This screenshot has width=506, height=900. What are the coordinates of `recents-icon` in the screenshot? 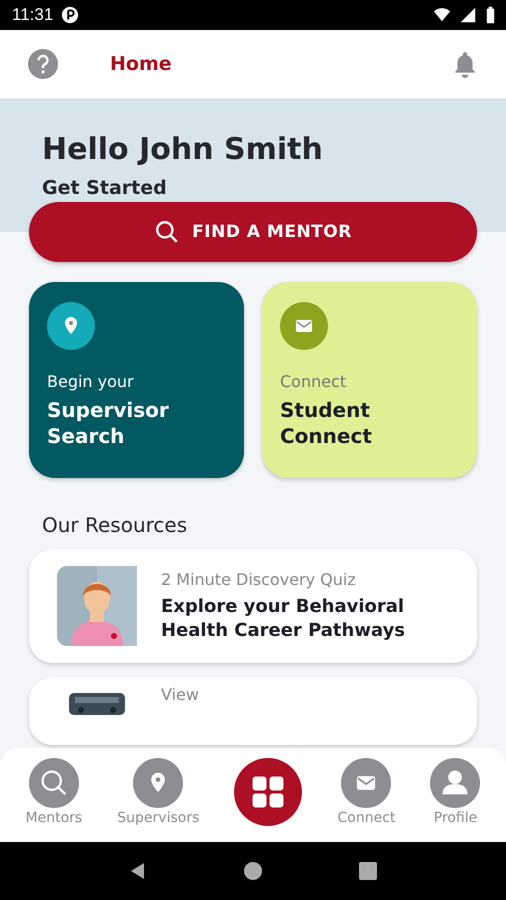 It's located at (368, 871).